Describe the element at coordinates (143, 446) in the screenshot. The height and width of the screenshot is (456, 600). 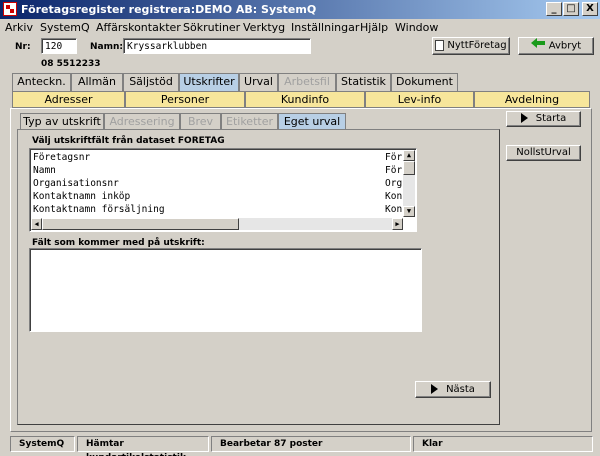
I see `status-task: Hämtar kundartikelstatistik` at that location.